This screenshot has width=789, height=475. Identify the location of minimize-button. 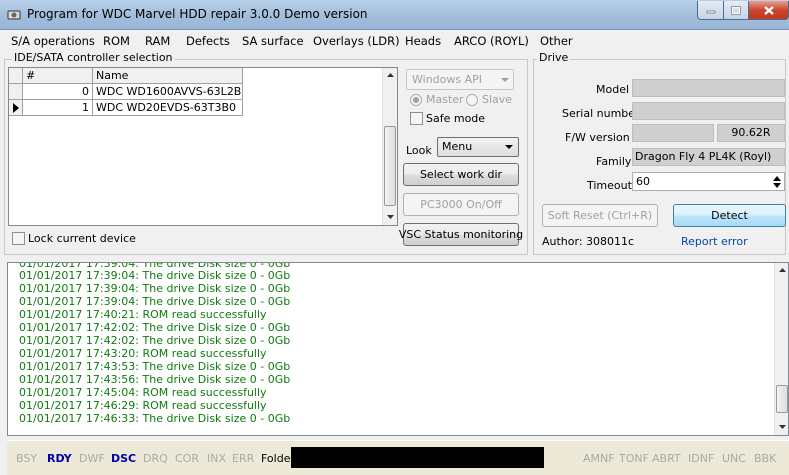
(710, 10).